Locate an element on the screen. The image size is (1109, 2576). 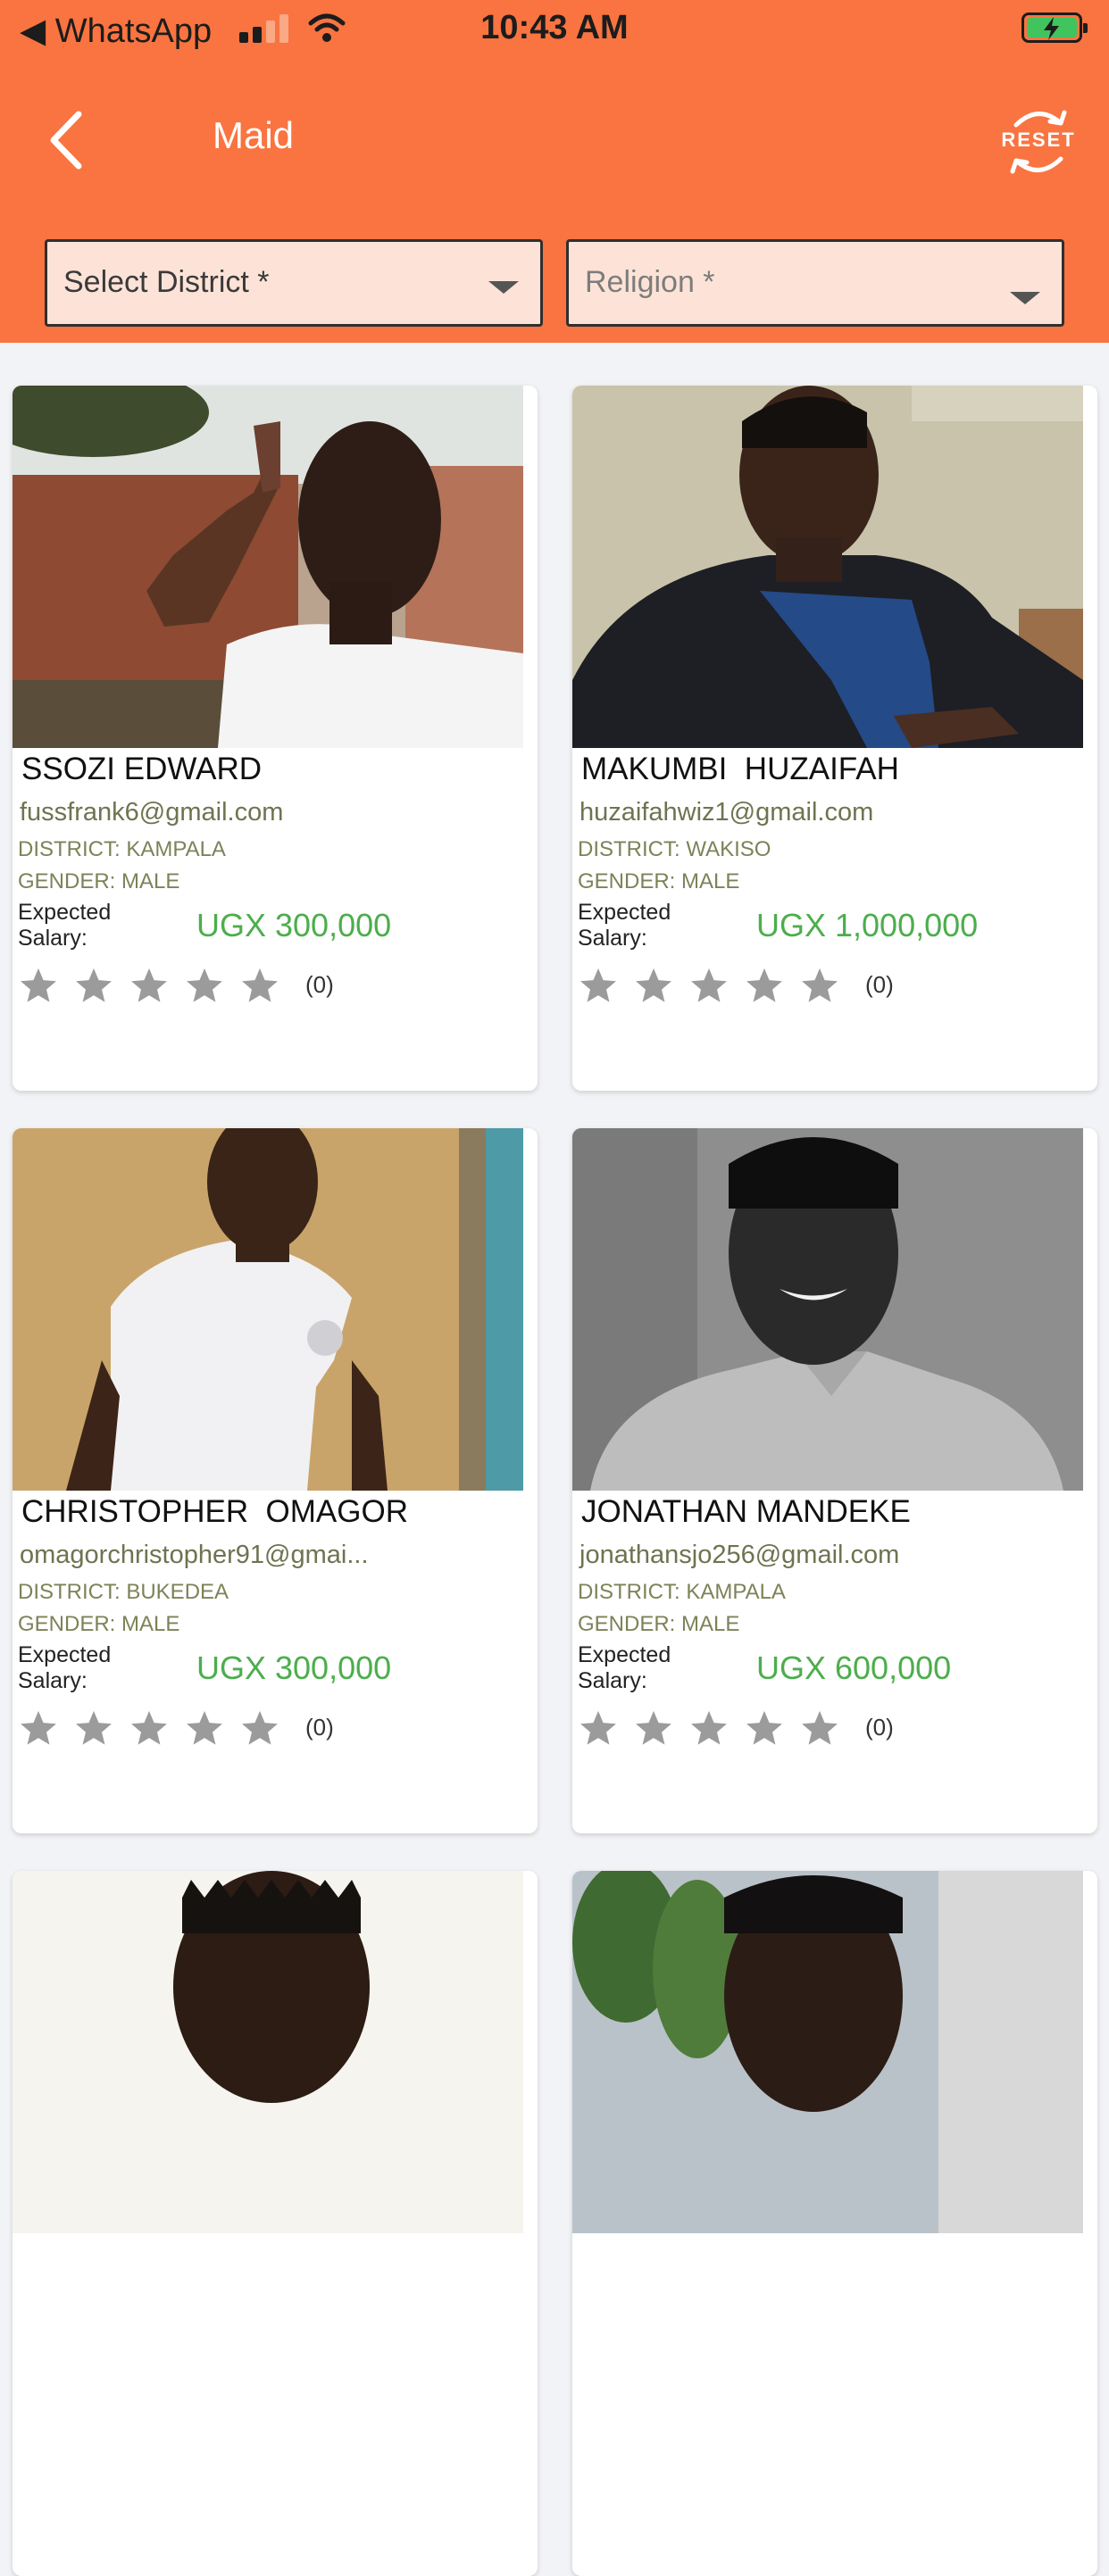
status-bar: ◀ WhatsApp 10:43 AM is located at coordinates (554, 31).